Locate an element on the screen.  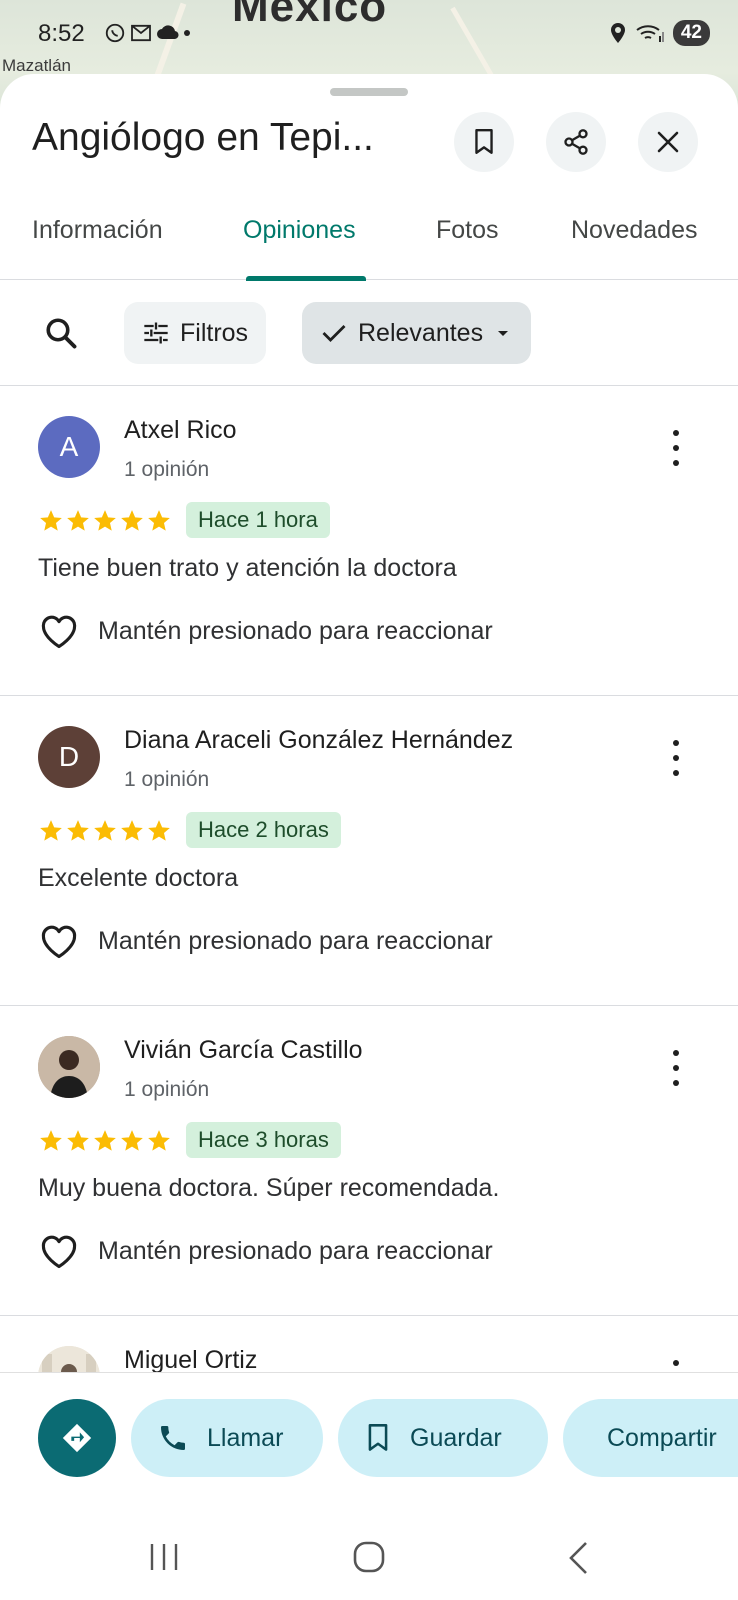
share-label: Compartir is located at coordinates (662, 1437).